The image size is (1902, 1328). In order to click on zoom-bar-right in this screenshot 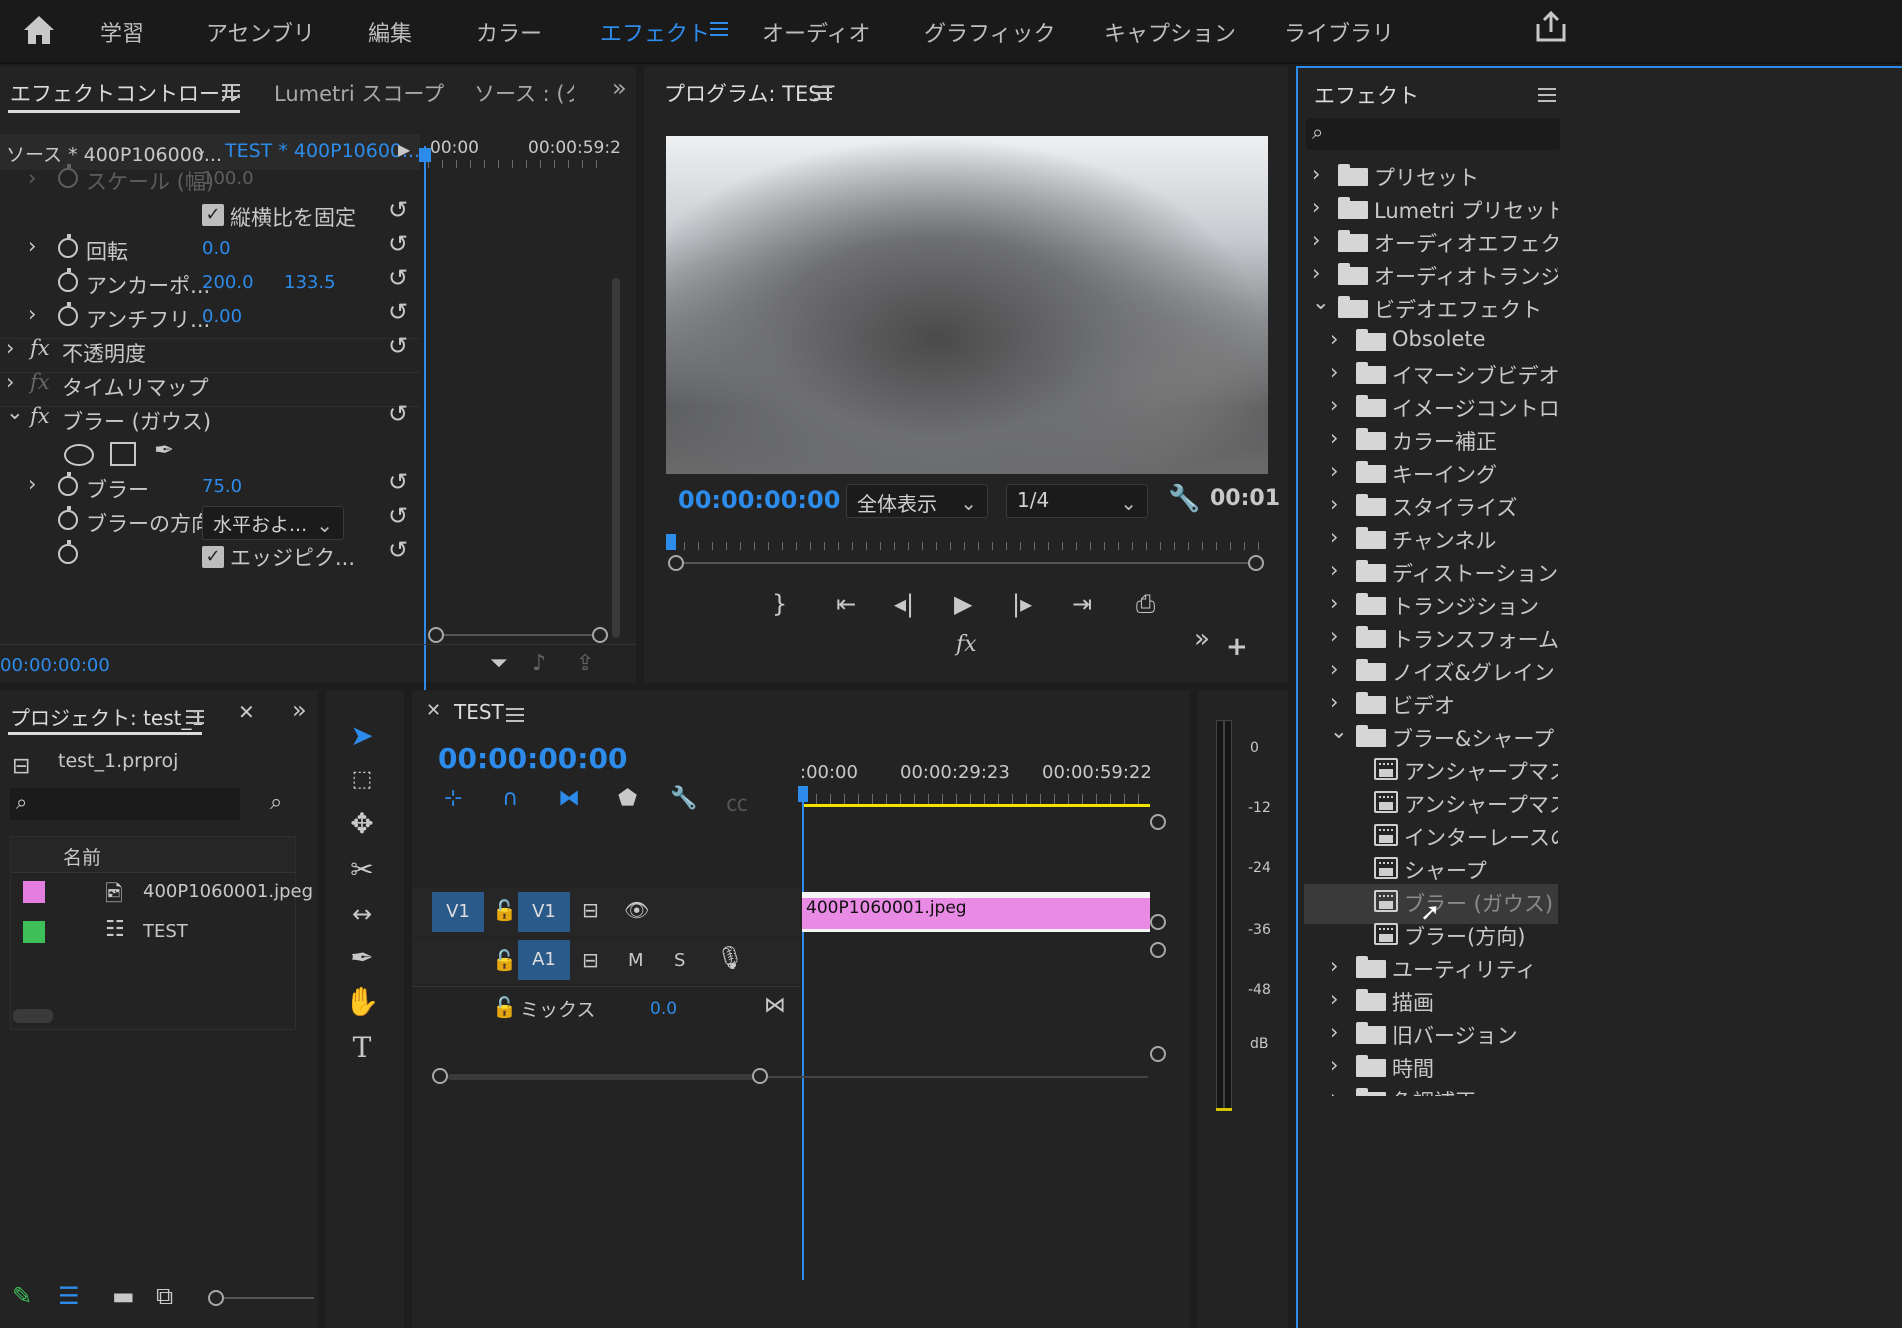, I will do `click(1256, 563)`.